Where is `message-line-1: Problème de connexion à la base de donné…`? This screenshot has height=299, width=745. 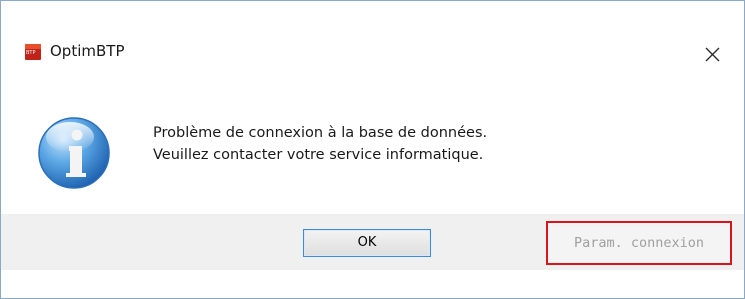
message-line-1: Problème de connexion à la base de donné… is located at coordinates (320, 133).